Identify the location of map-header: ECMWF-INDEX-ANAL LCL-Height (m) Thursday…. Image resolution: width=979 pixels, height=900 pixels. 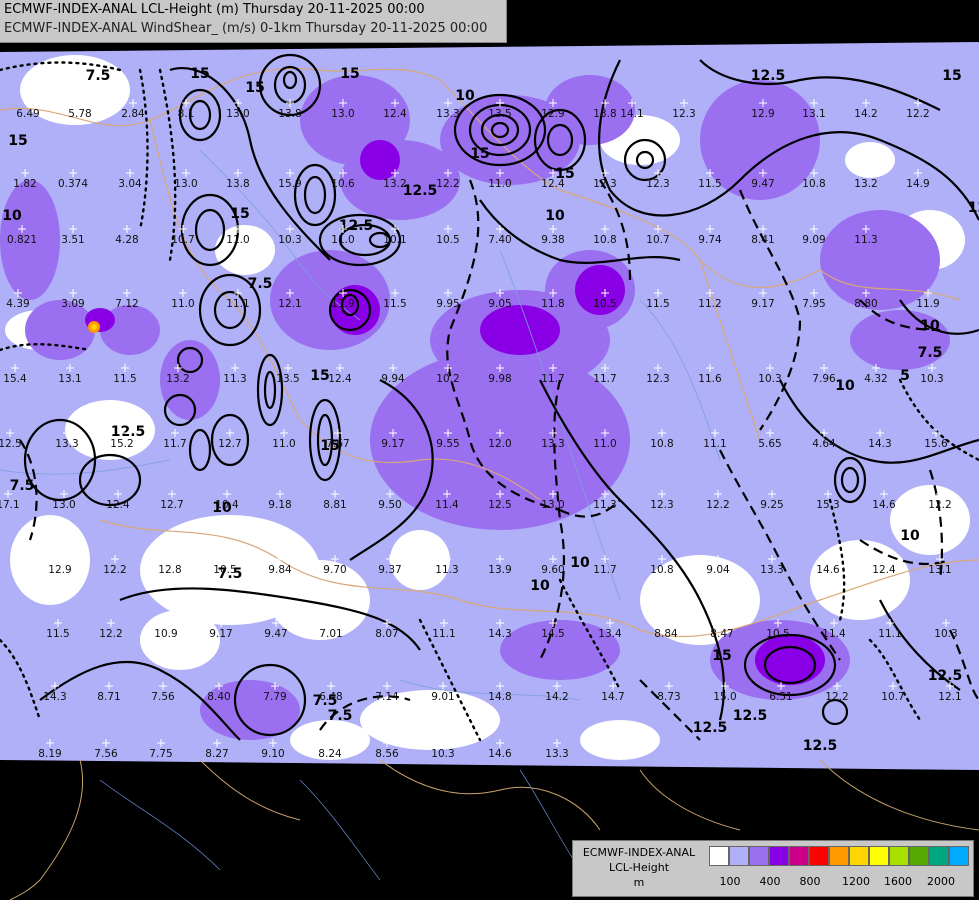
(253, 21).